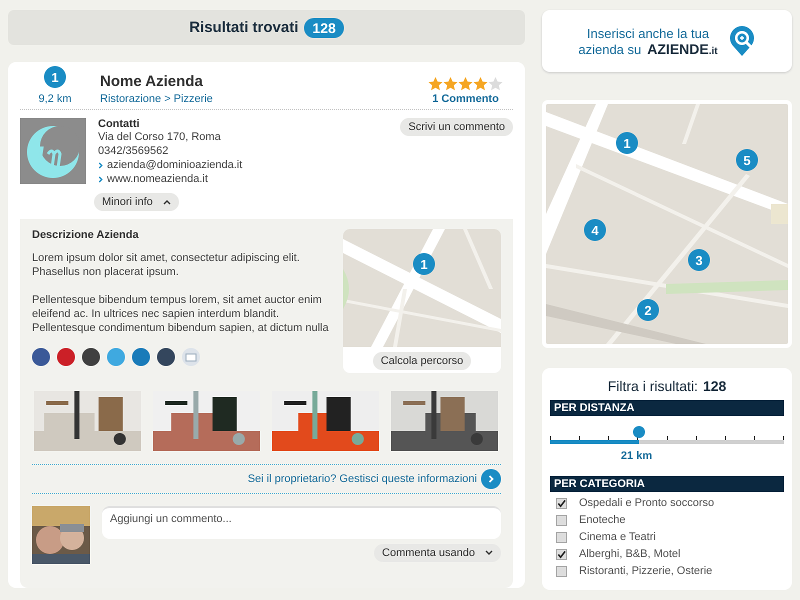  What do you see at coordinates (174, 165) in the screenshot?
I see `contact-link: azienda@dominioazienda.it` at bounding box center [174, 165].